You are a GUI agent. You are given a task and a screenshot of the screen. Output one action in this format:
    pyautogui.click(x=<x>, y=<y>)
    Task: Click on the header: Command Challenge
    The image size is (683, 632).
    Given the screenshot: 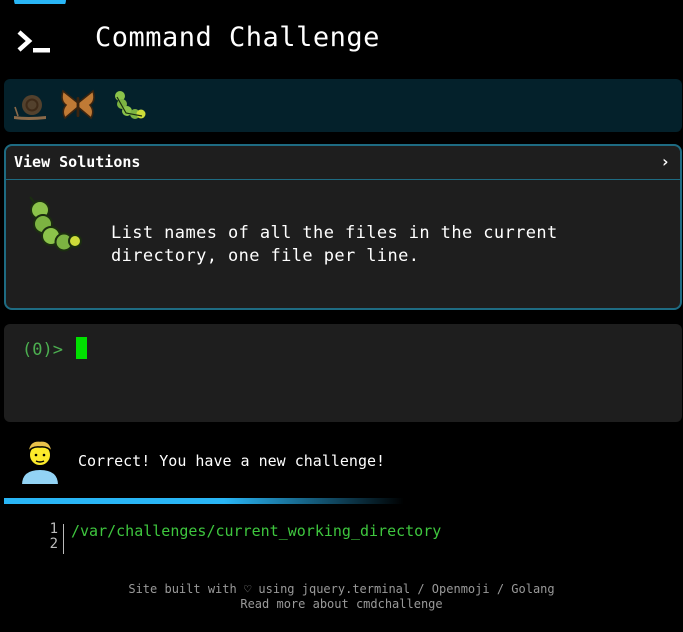 What is the action you would take?
    pyautogui.click(x=343, y=40)
    